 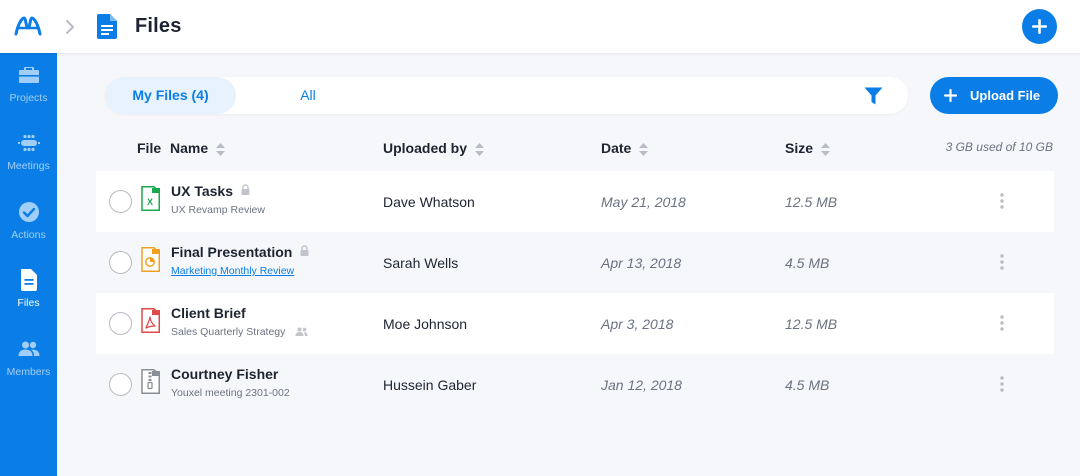 I want to click on upload-file-button: Upload File, so click(x=994, y=95).